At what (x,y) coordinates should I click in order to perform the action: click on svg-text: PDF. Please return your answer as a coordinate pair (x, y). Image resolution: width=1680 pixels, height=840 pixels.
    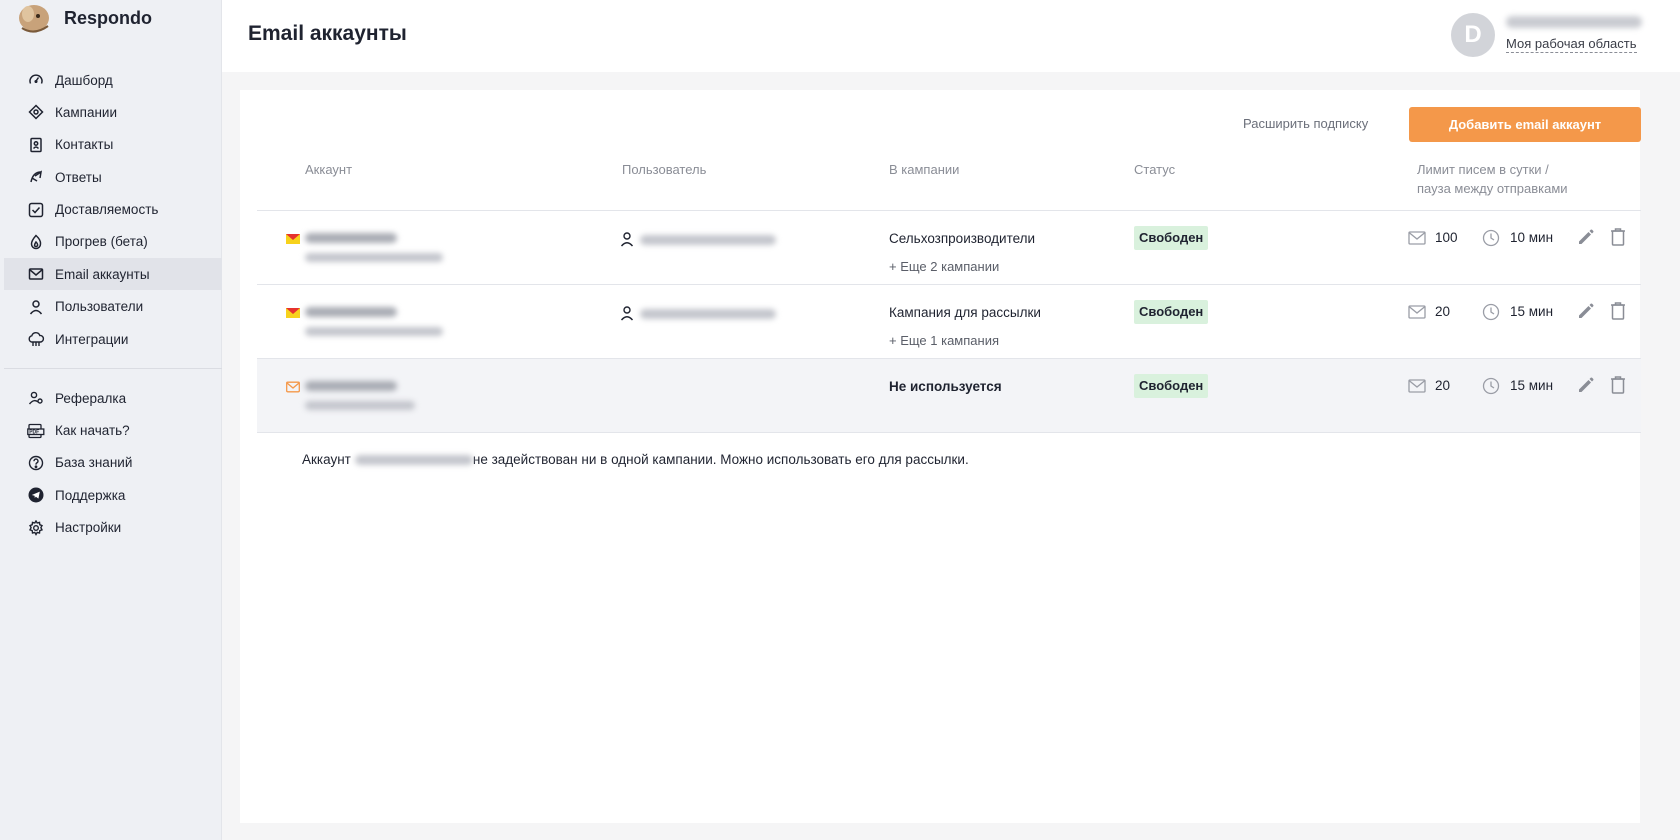
    Looking at the image, I should click on (34, 432).